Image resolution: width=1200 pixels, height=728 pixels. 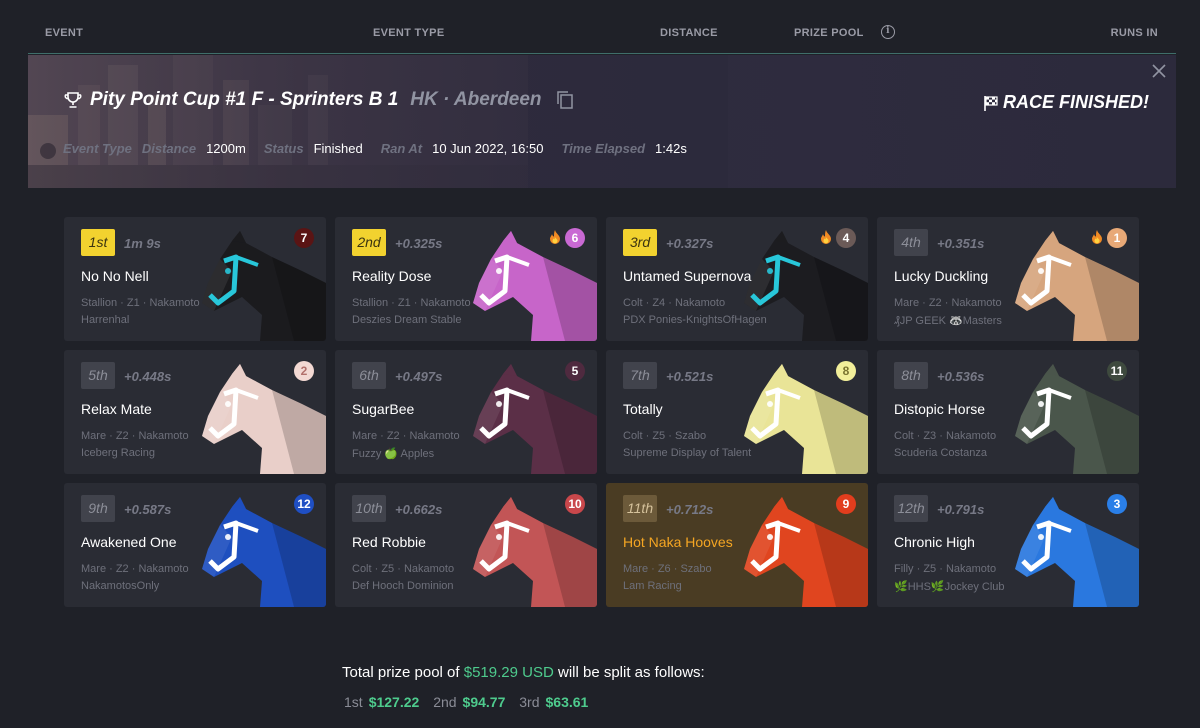 What do you see at coordinates (846, 371) in the screenshot?
I see `saddle-number-badge: 8` at bounding box center [846, 371].